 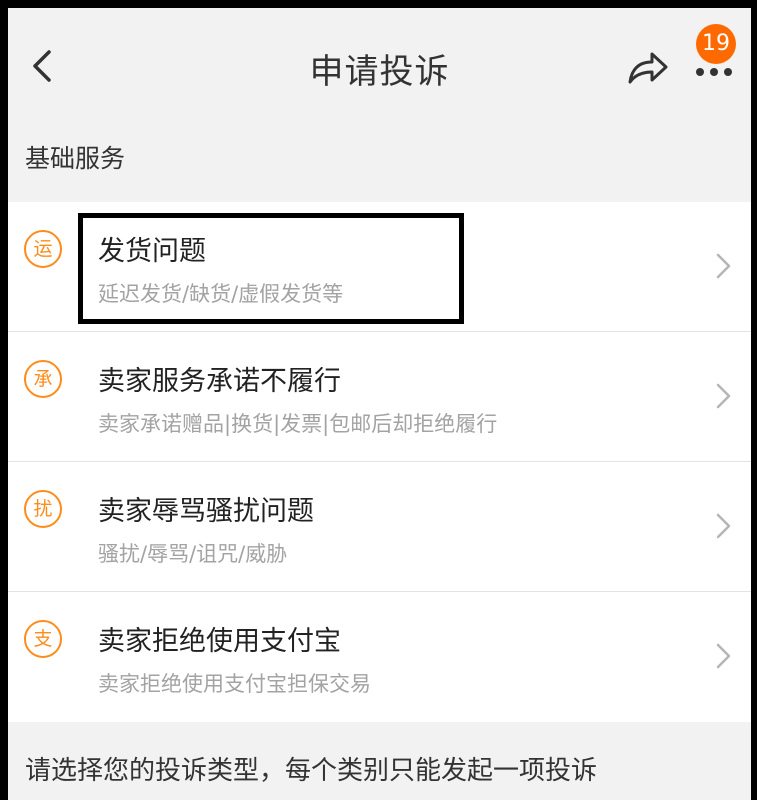 What do you see at coordinates (43, 249) in the screenshot?
I see `shipping-icon: 运` at bounding box center [43, 249].